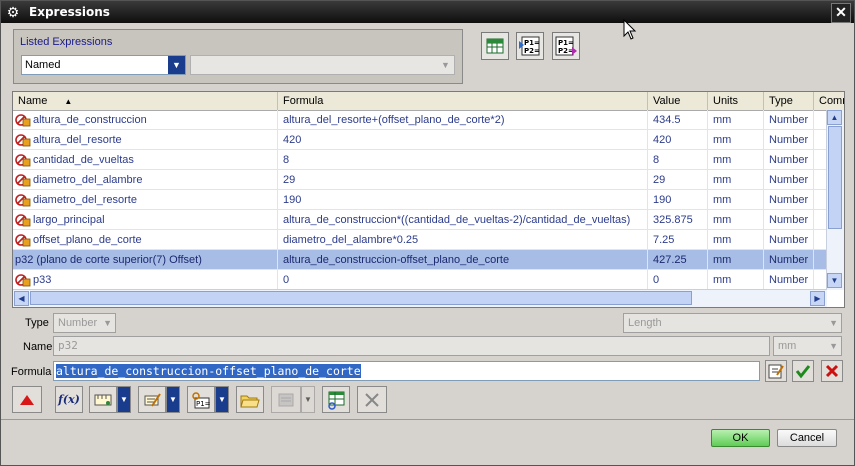  I want to click on import-expressions-button: P1= P2=, so click(530, 46).